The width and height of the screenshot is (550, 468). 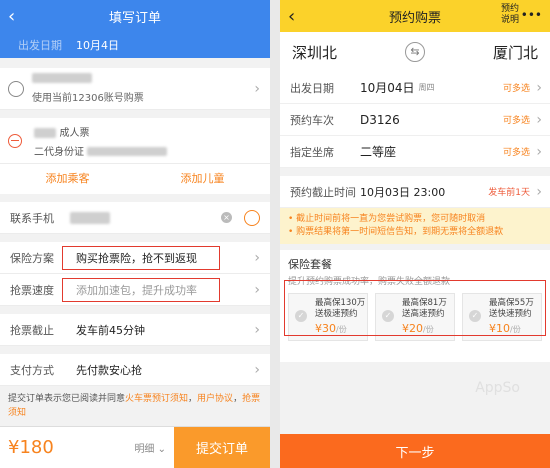 I want to click on page-title: 预约购票, so click(x=414, y=18).